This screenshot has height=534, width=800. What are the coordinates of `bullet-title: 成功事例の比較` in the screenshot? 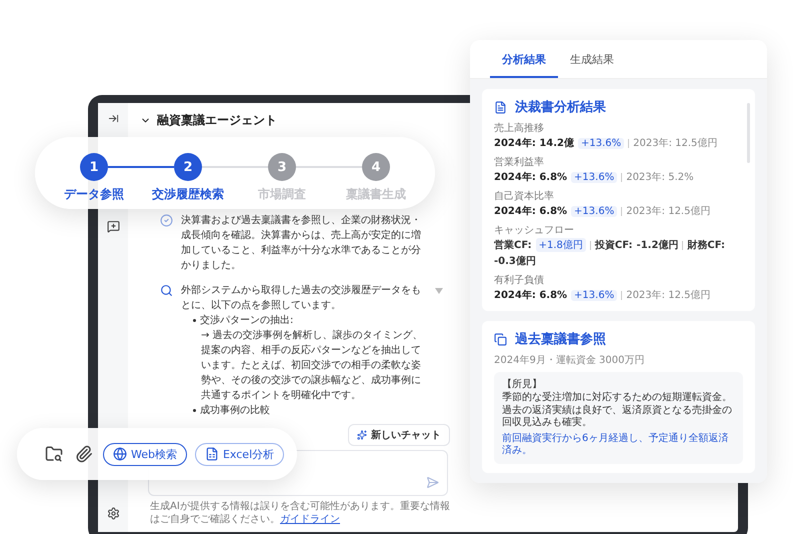 It's located at (310, 410).